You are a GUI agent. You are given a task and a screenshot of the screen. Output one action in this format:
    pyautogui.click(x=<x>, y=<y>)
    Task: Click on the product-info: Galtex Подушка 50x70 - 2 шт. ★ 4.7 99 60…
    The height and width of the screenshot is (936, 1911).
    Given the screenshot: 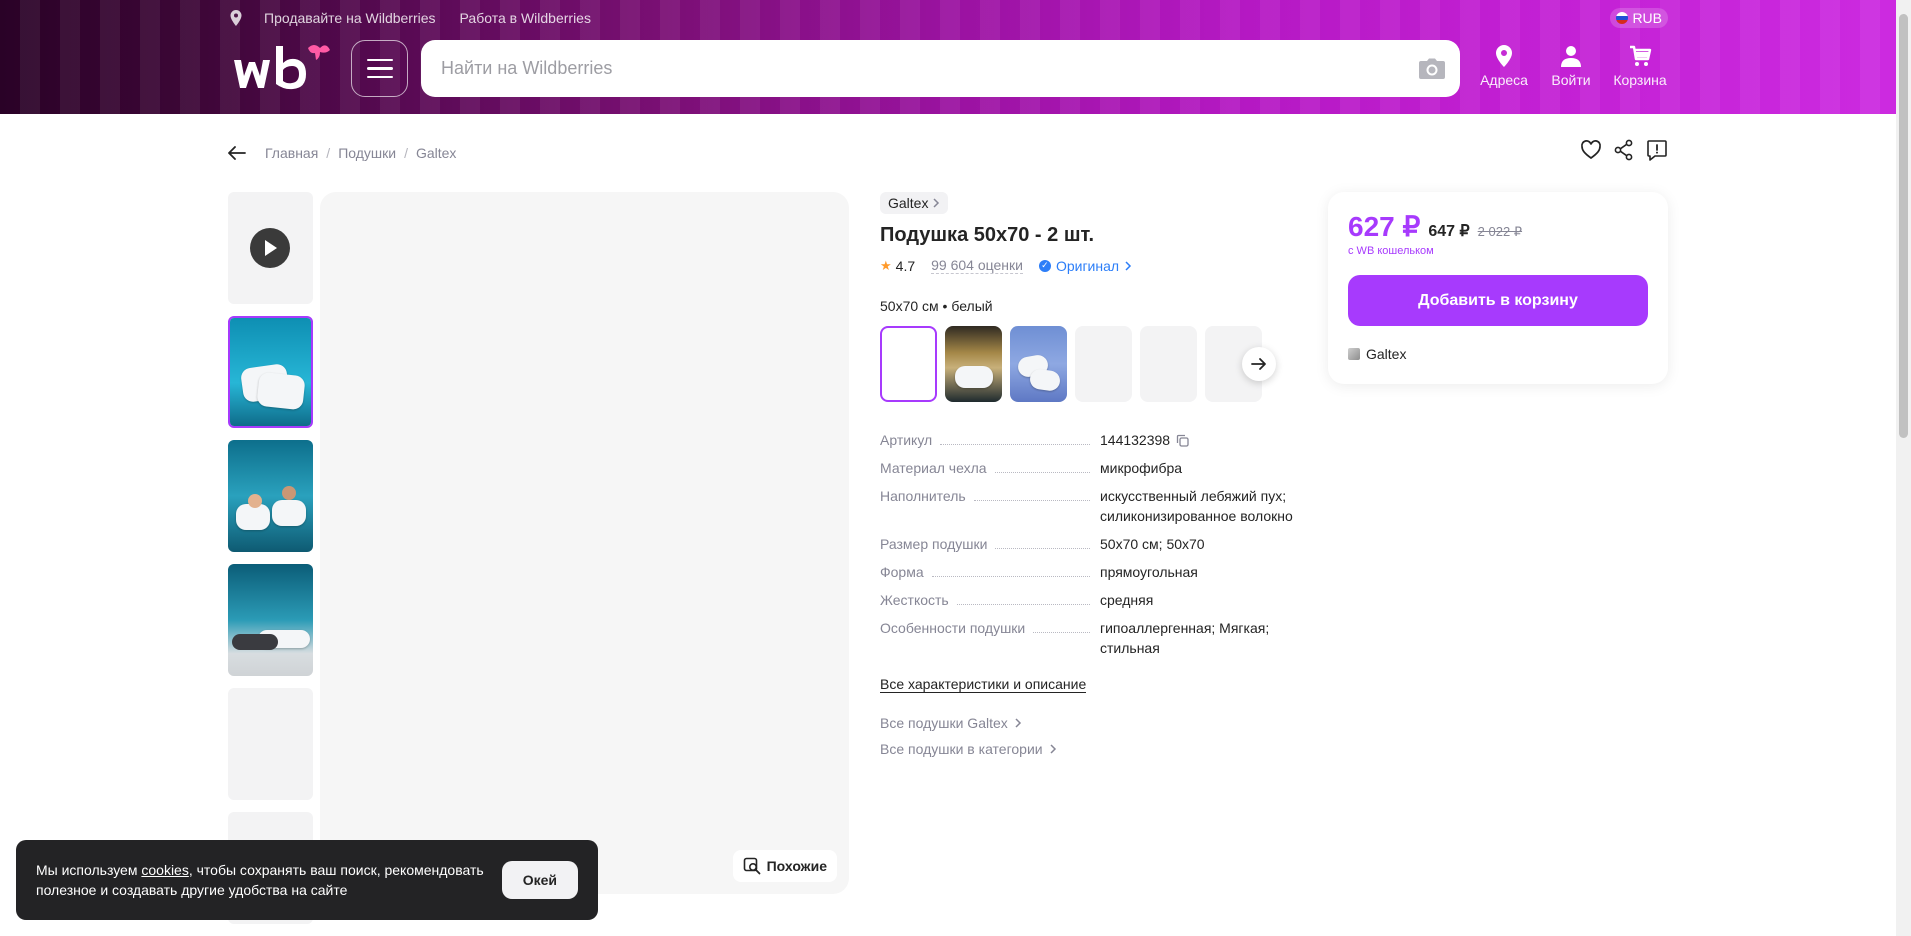 What is the action you would take?
    pyautogui.click(x=1090, y=474)
    